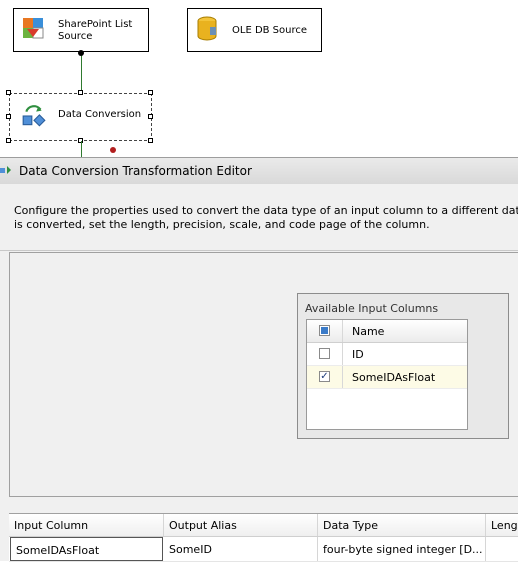  Describe the element at coordinates (368, 331) in the screenshot. I see `name-column-header: Name` at that location.